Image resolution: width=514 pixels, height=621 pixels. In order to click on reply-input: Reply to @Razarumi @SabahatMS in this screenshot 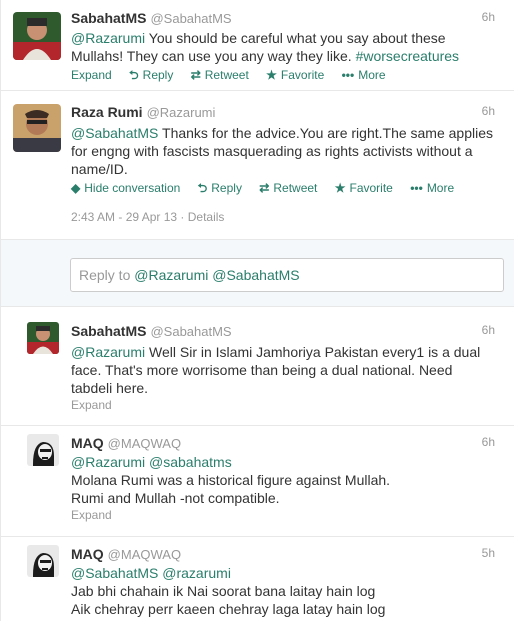, I will do `click(287, 275)`.